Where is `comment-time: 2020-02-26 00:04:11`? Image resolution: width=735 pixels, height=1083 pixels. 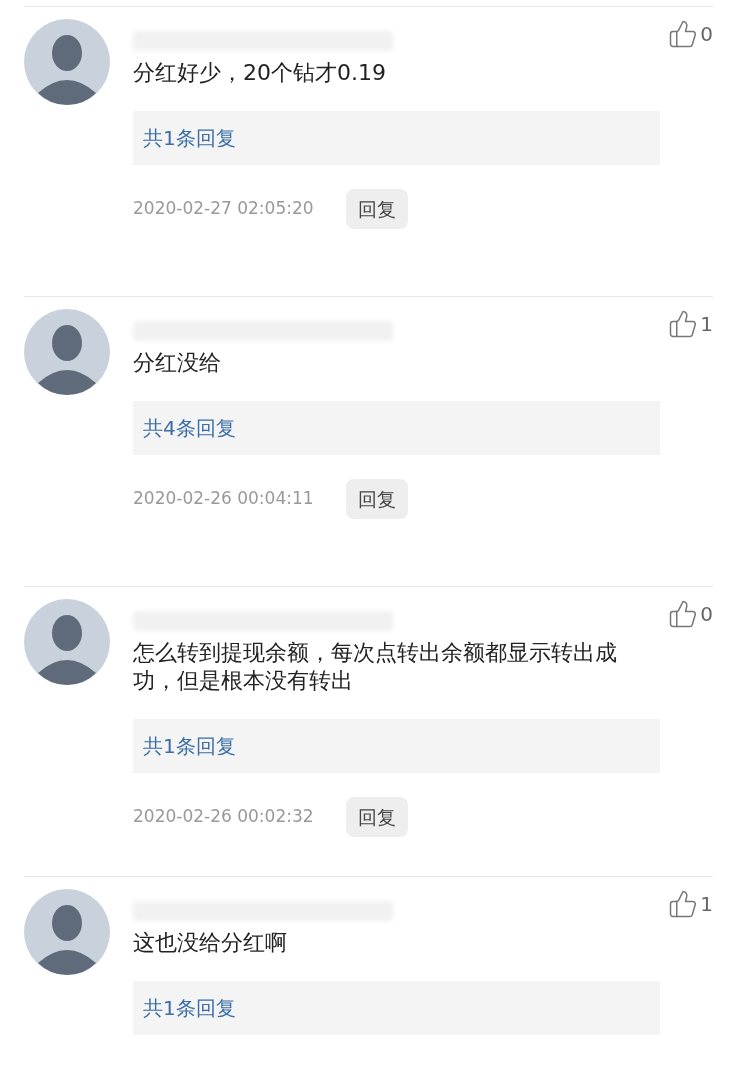 comment-time: 2020-02-26 00:04:11 is located at coordinates (223, 499).